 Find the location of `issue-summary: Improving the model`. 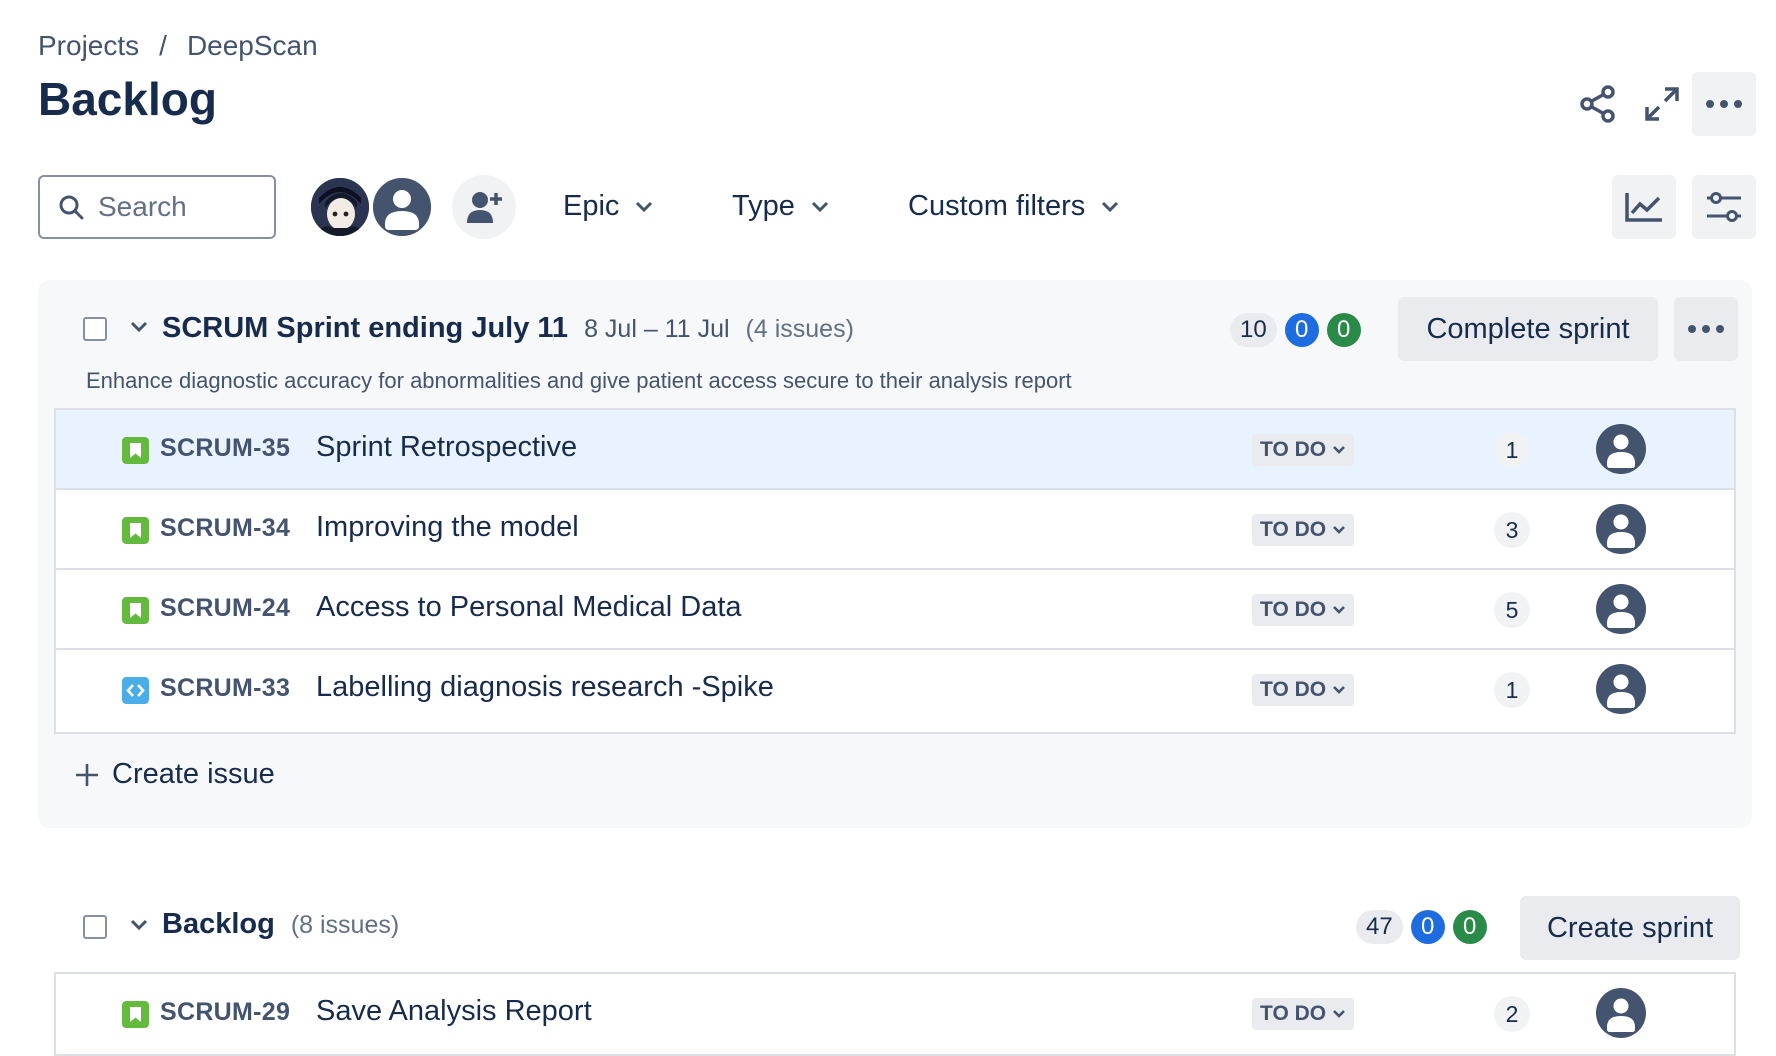

issue-summary: Improving the model is located at coordinates (447, 527).